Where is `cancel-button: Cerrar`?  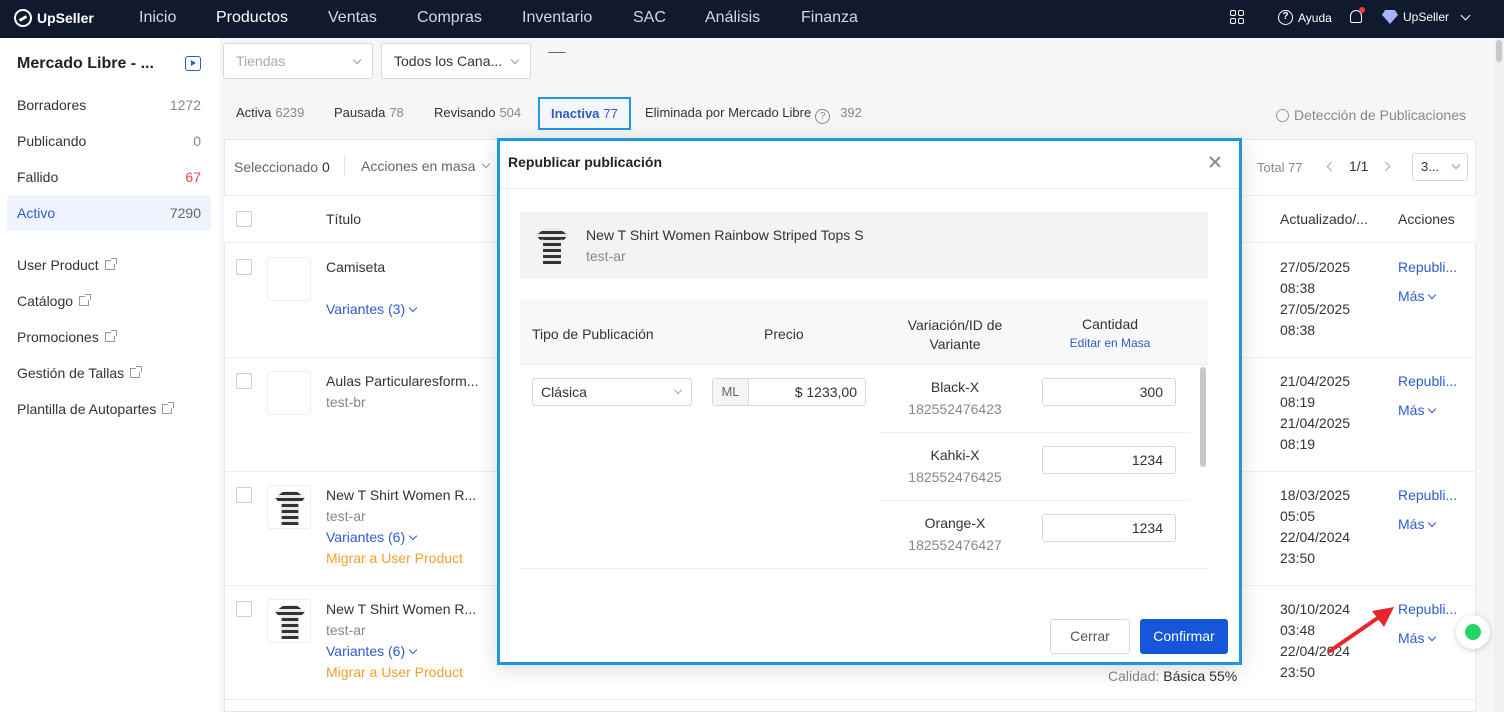
cancel-button: Cerrar is located at coordinates (1090, 636).